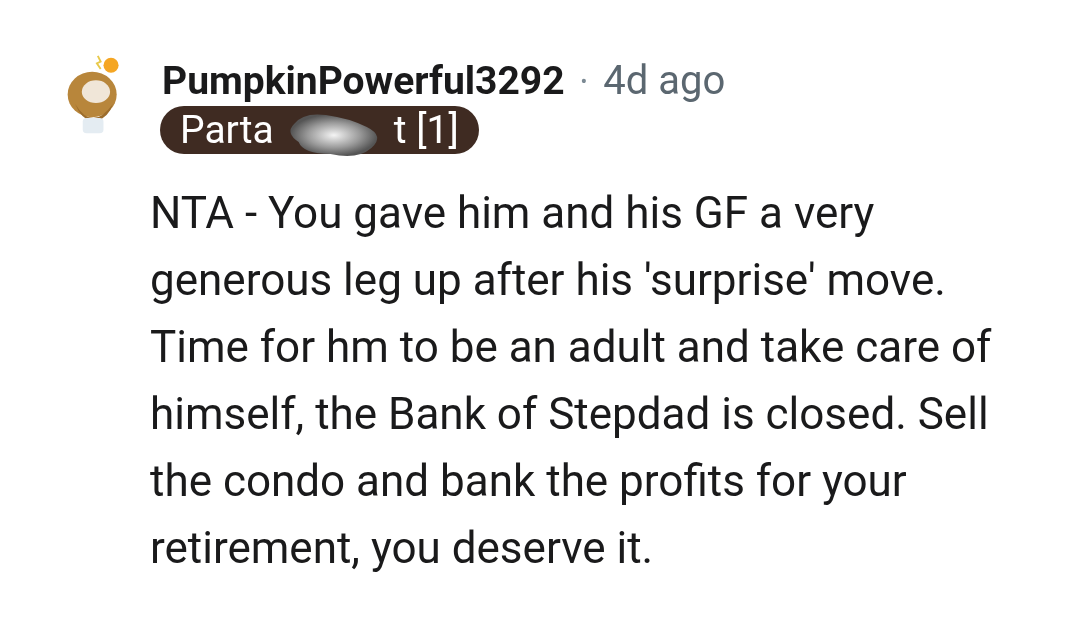 This screenshot has height=625, width=1080. Describe the element at coordinates (363, 81) in the screenshot. I see `username: PumpkinPowerful3292` at that location.